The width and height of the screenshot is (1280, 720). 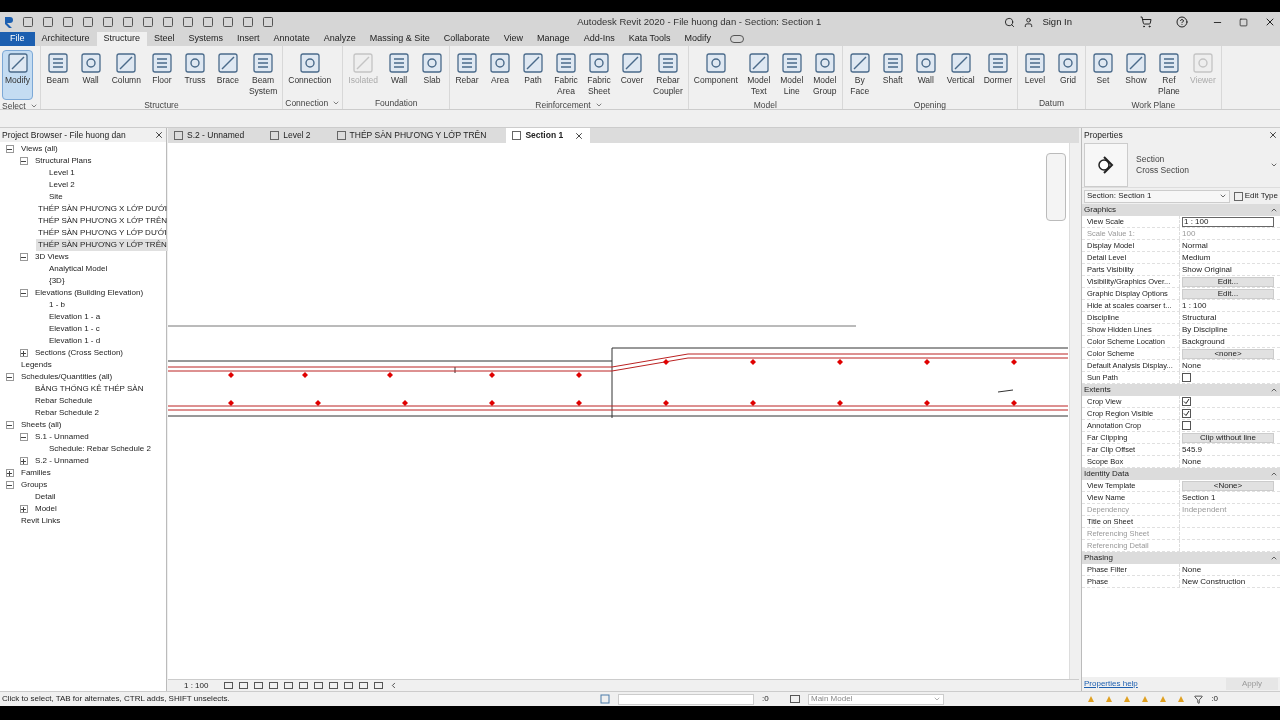 What do you see at coordinates (17, 39) in the screenshot?
I see `ribbon-tab: File` at bounding box center [17, 39].